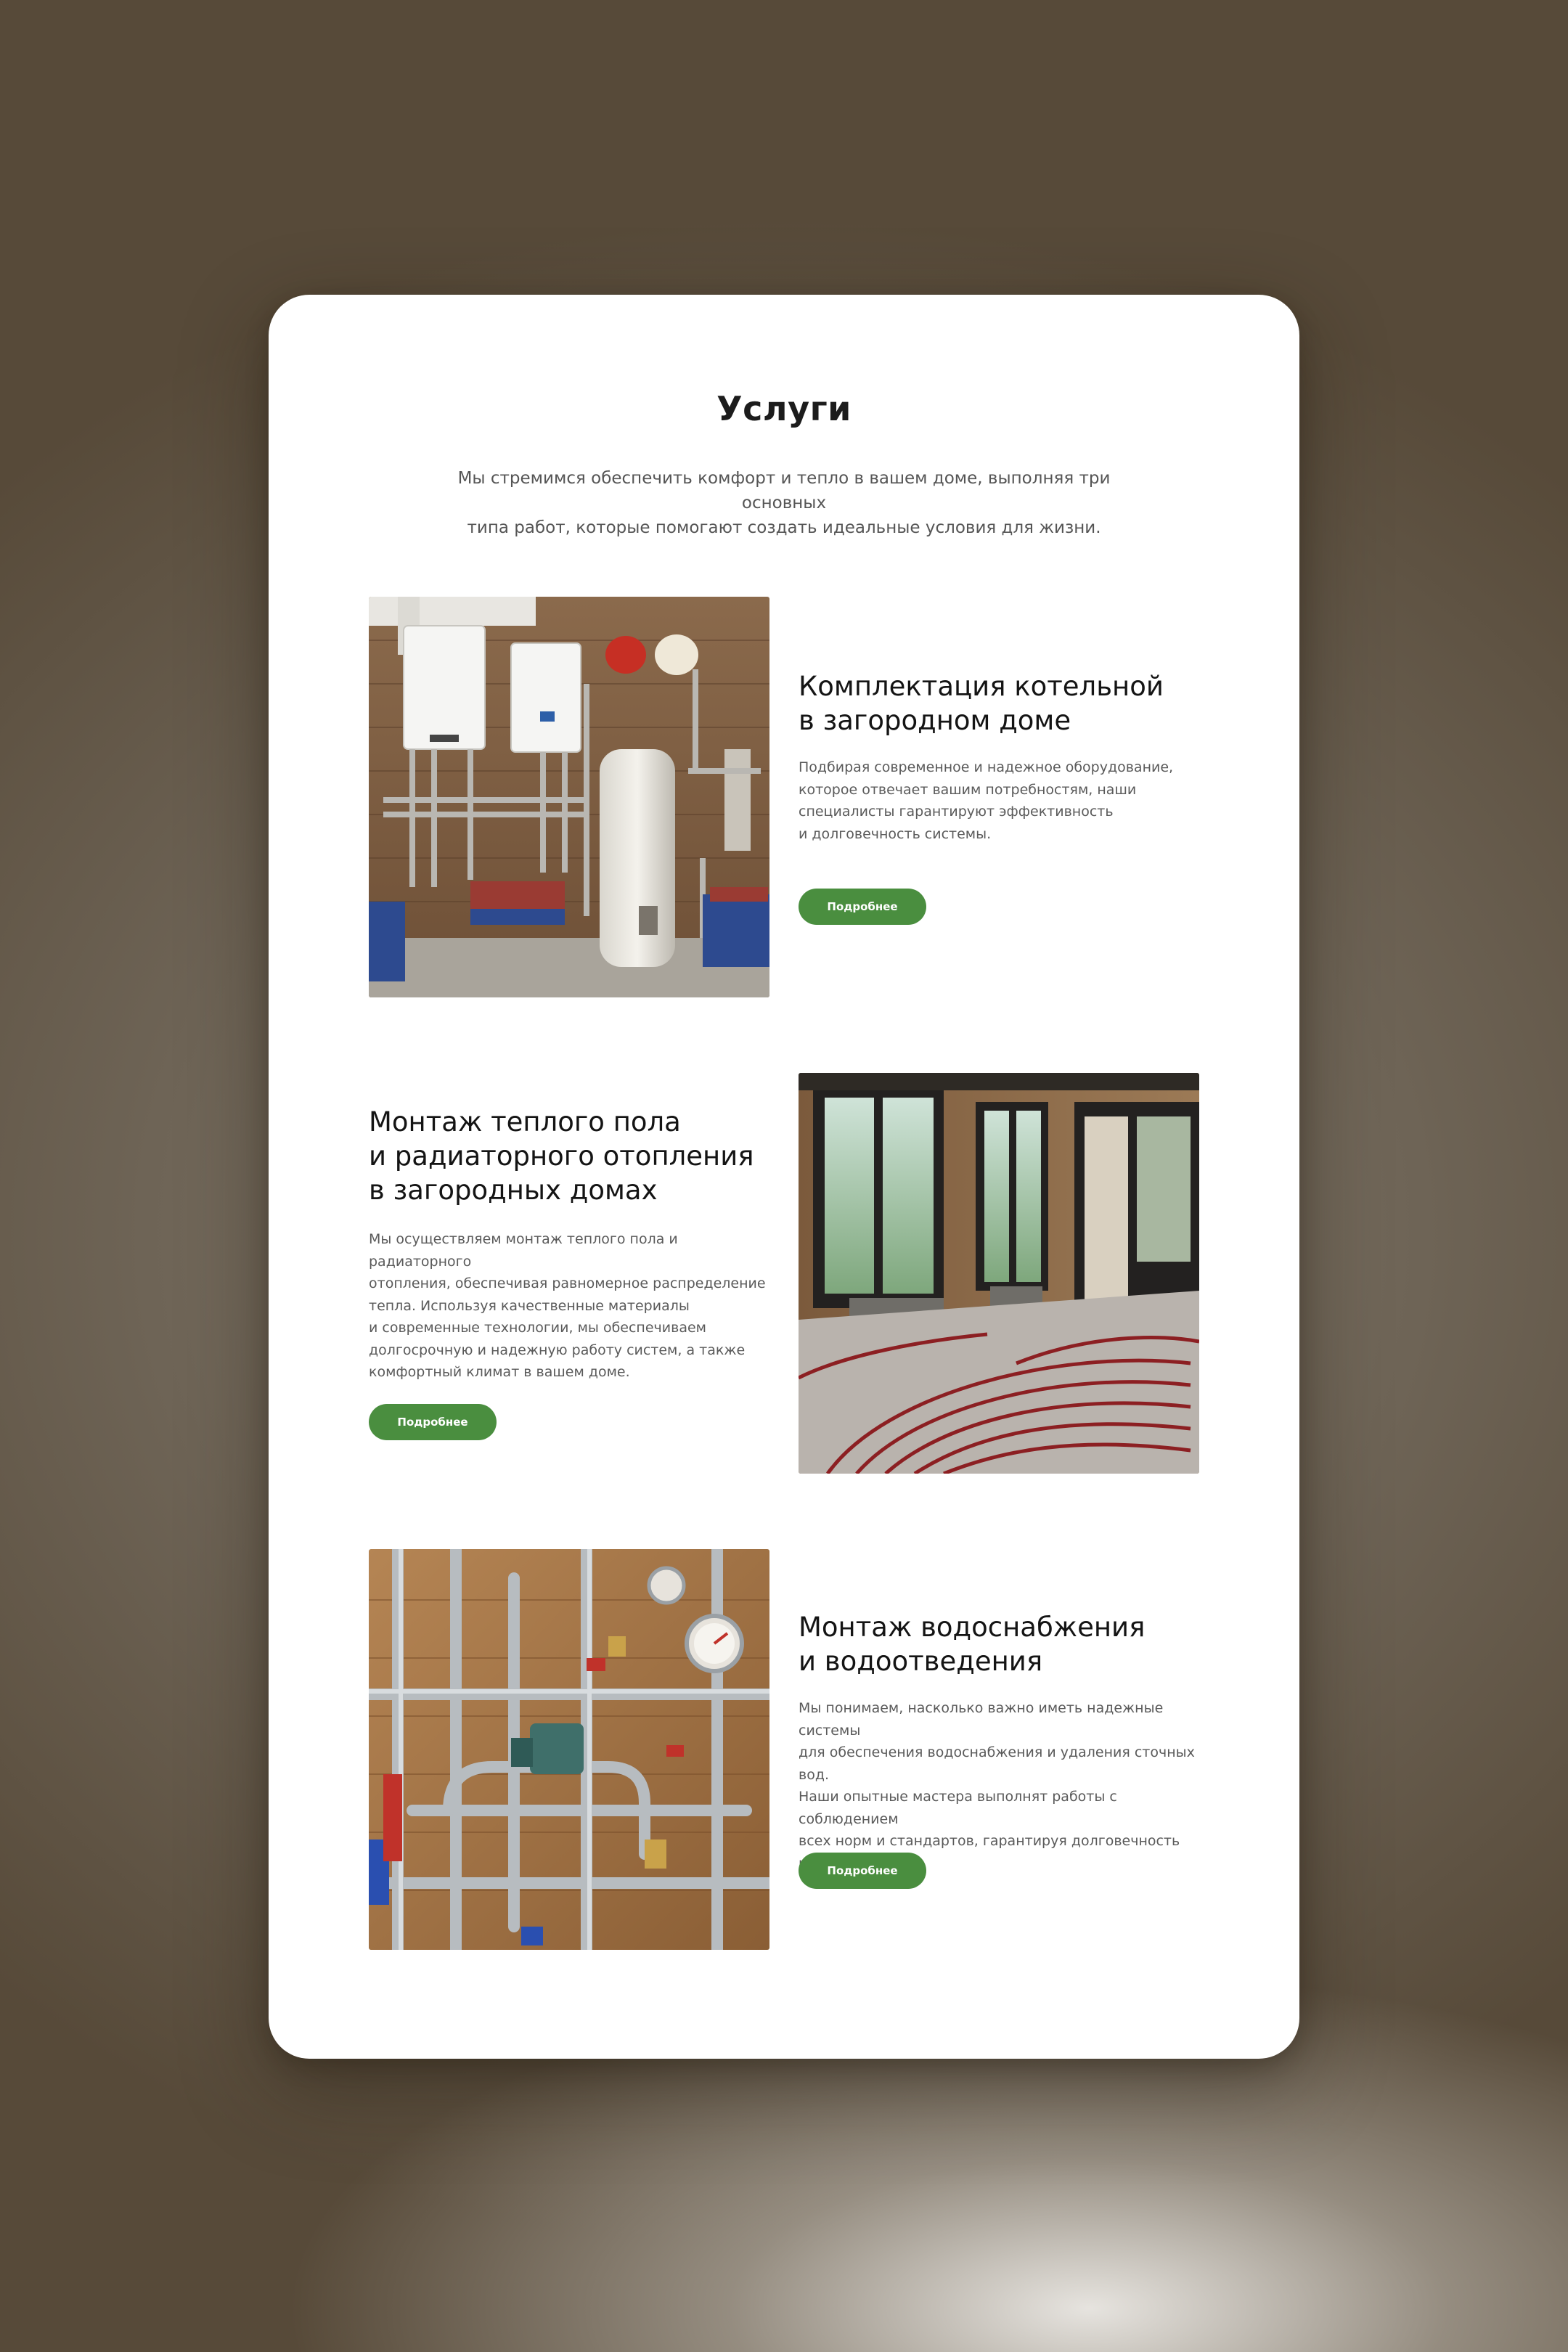  Describe the element at coordinates (525, 1122) in the screenshot. I see `title-line: Монтаж теплого пола` at that location.